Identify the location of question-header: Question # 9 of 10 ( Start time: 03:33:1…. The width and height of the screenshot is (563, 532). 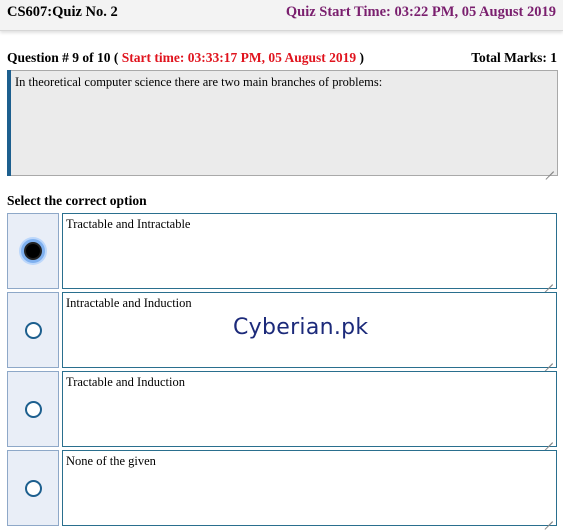
(282, 58).